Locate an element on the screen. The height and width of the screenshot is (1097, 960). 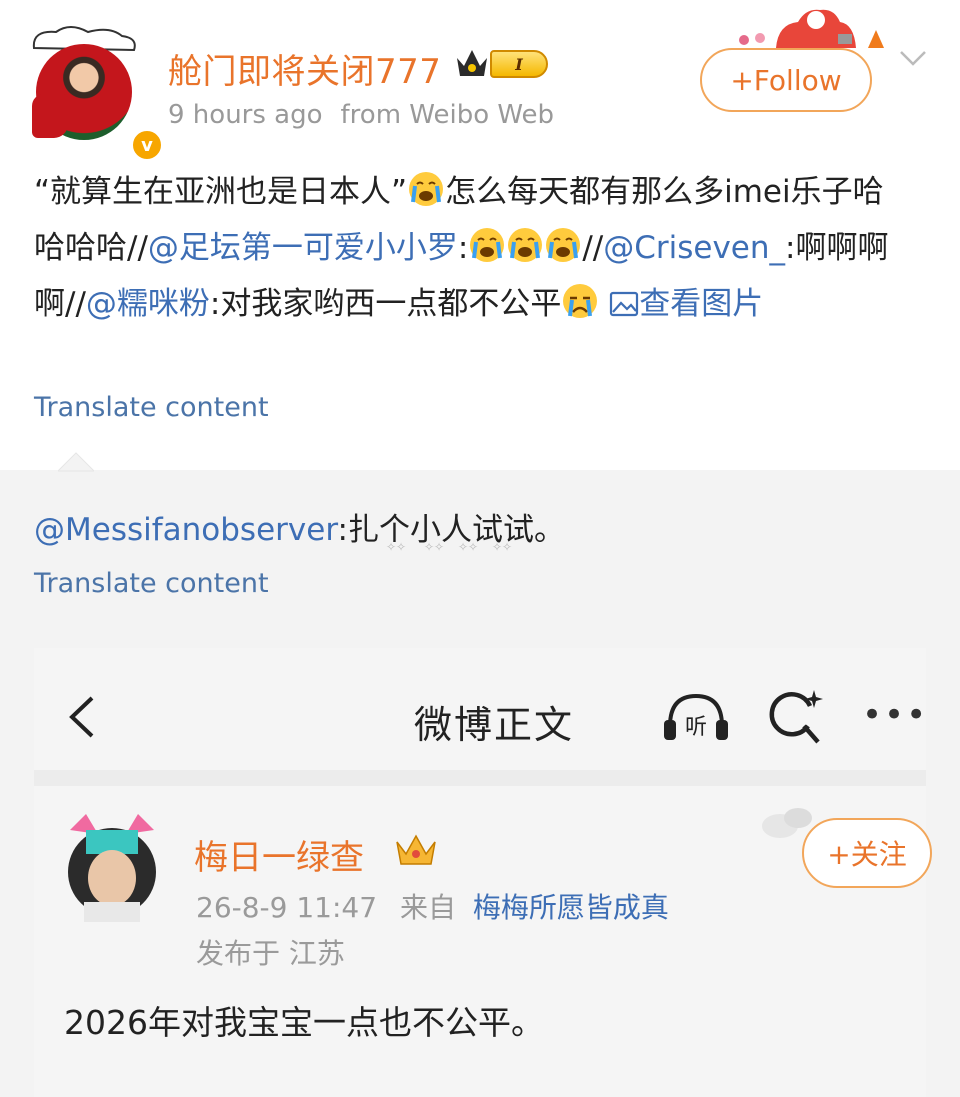
post-meta: 9 hours ago from Weibo Web is located at coordinates (361, 115).